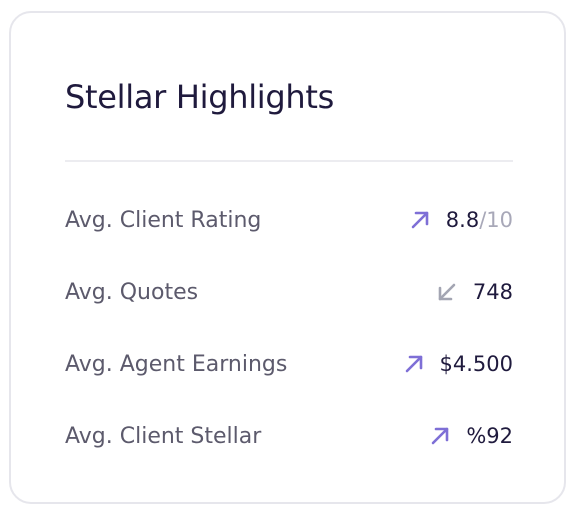 The image size is (576, 513). I want to click on stat-value-group: %92, so click(470, 436).